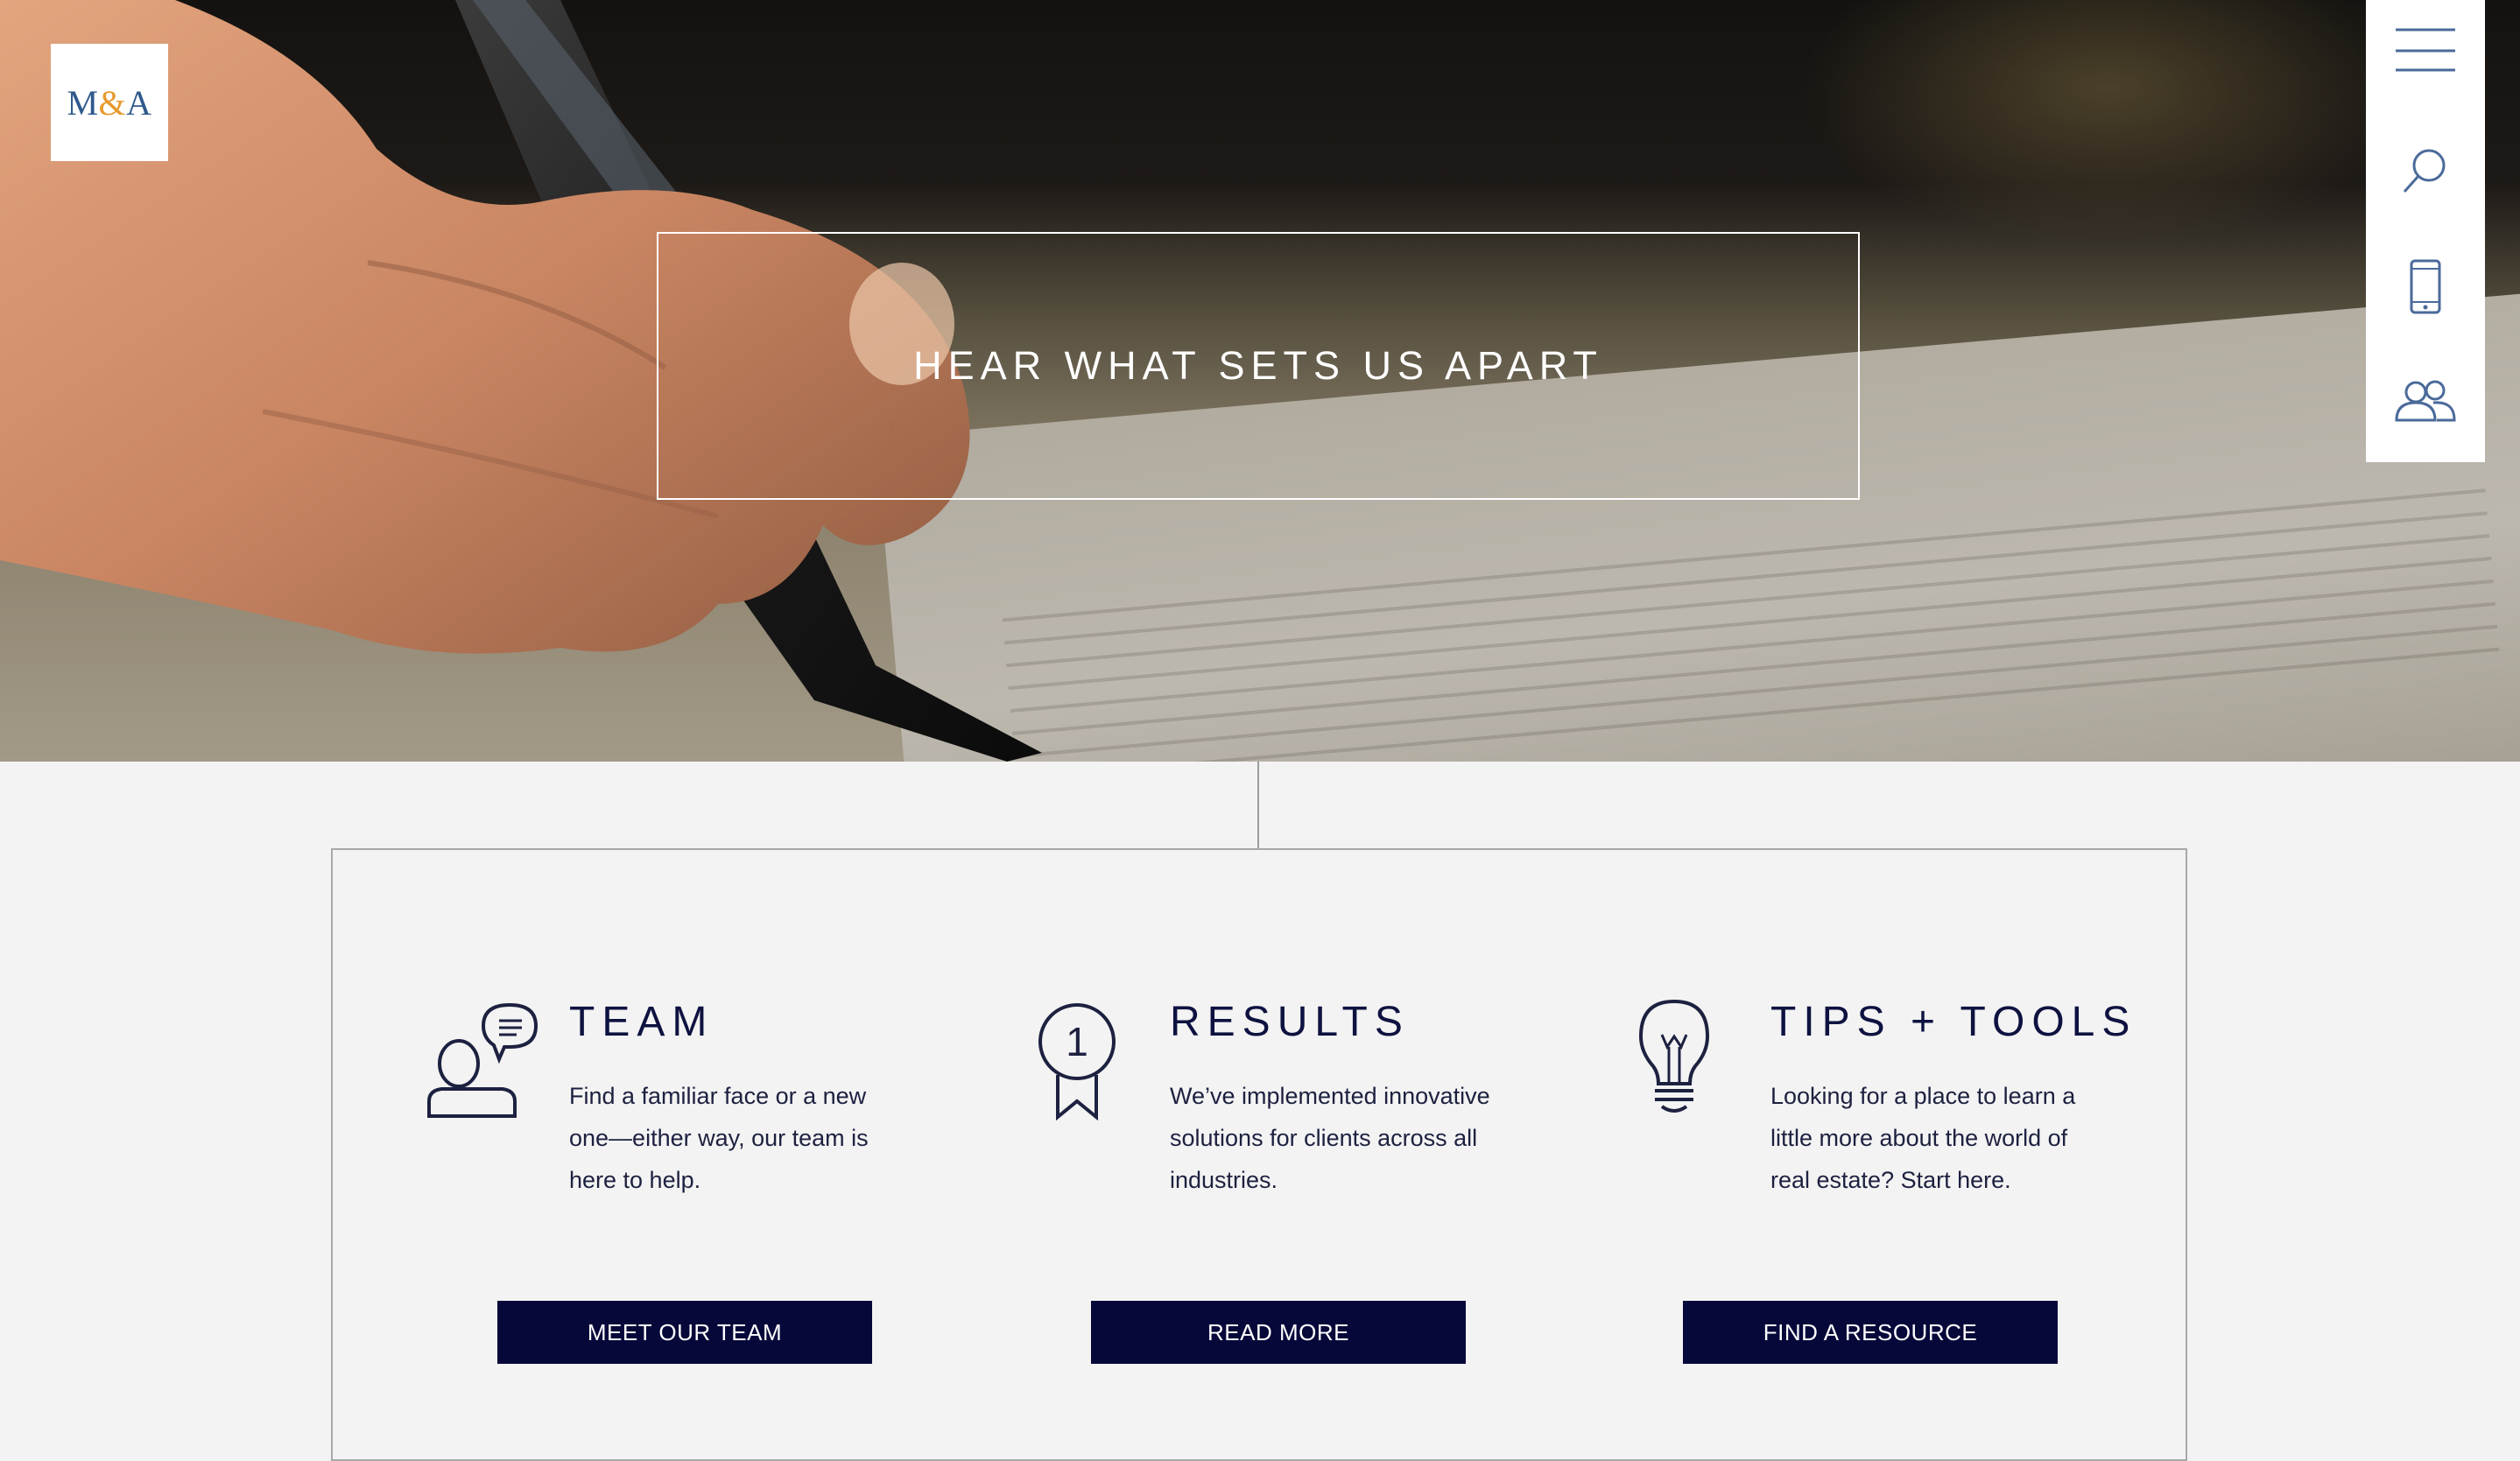 The width and height of the screenshot is (2520, 1461). Describe the element at coordinates (2425, 231) in the screenshot. I see `side-nav-panel` at that location.